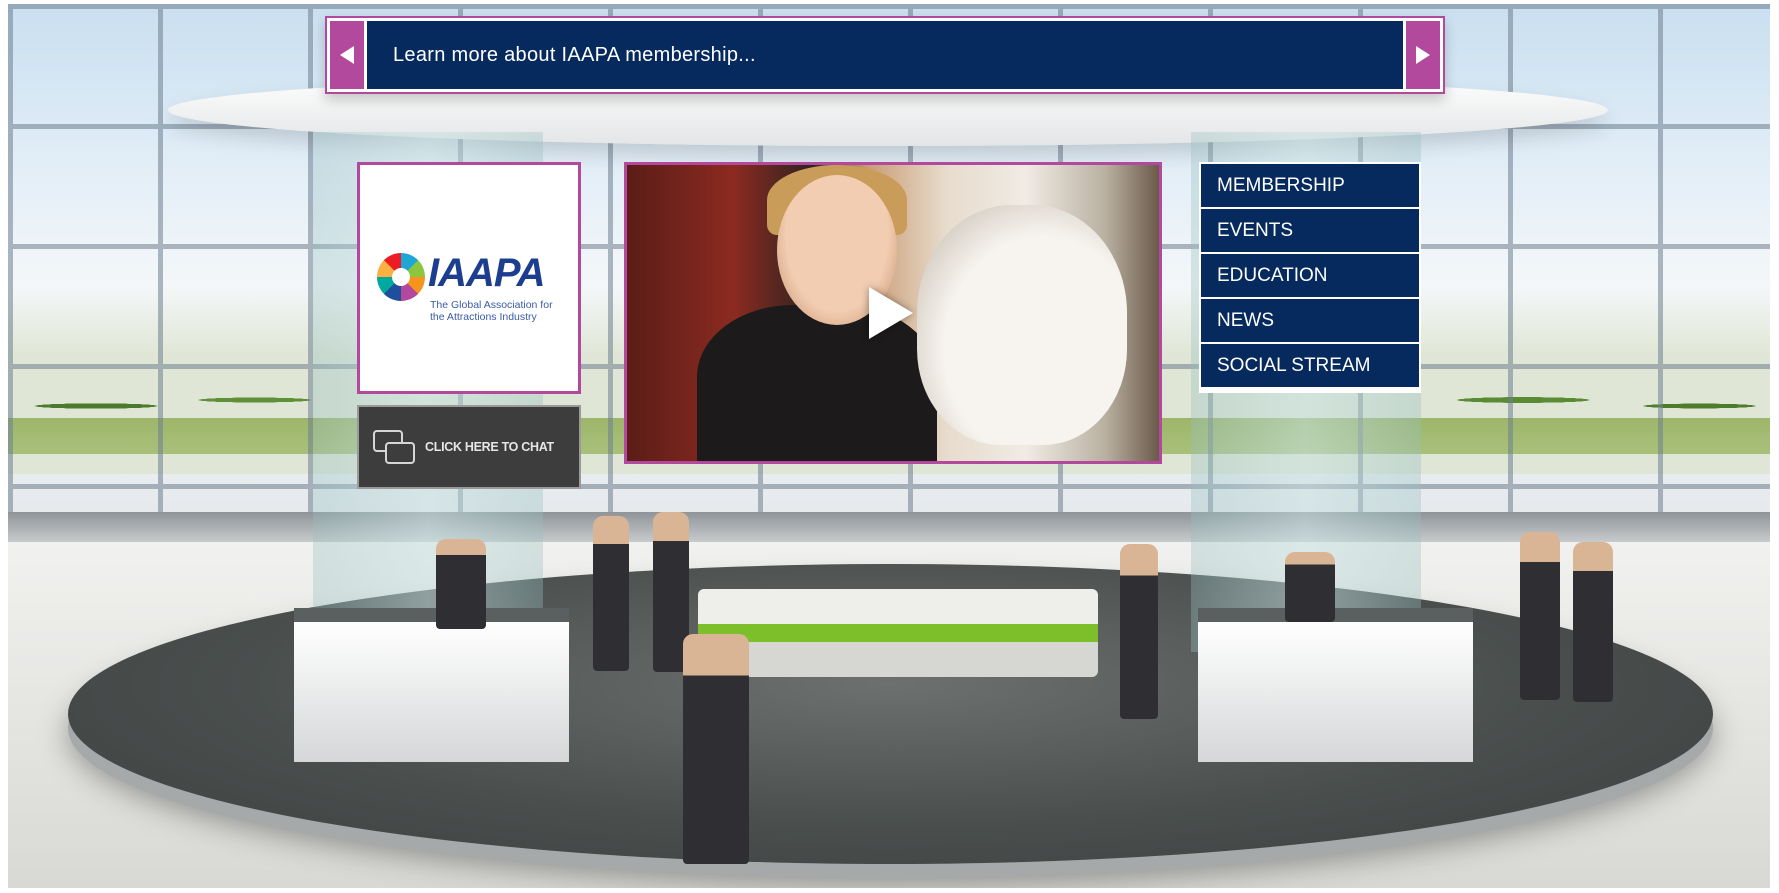 This screenshot has height=893, width=1779. Describe the element at coordinates (889, 527) in the screenshot. I see `floor-edge` at that location.